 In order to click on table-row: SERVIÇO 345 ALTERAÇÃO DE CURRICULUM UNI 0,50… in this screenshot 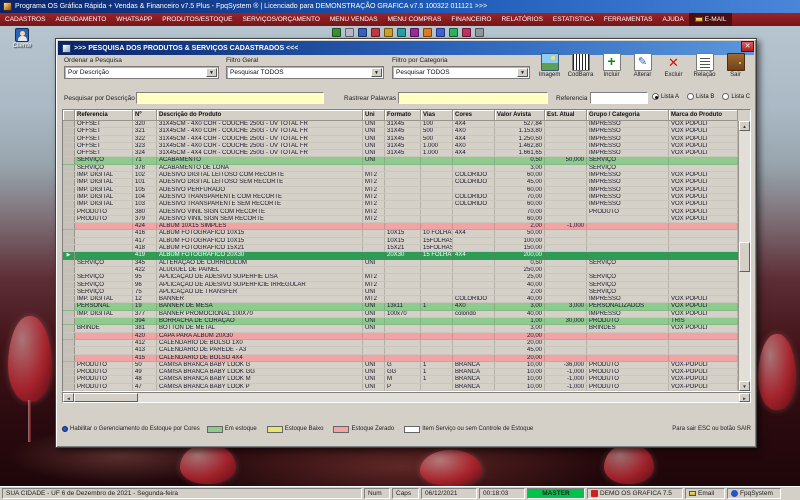, I will do `click(400, 263)`.